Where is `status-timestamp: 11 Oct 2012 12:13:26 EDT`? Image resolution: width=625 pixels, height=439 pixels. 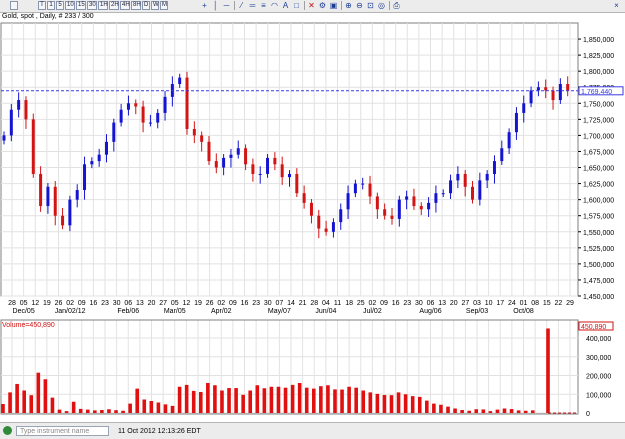 status-timestamp: 11 Oct 2012 12:13:26 EDT is located at coordinates (159, 431).